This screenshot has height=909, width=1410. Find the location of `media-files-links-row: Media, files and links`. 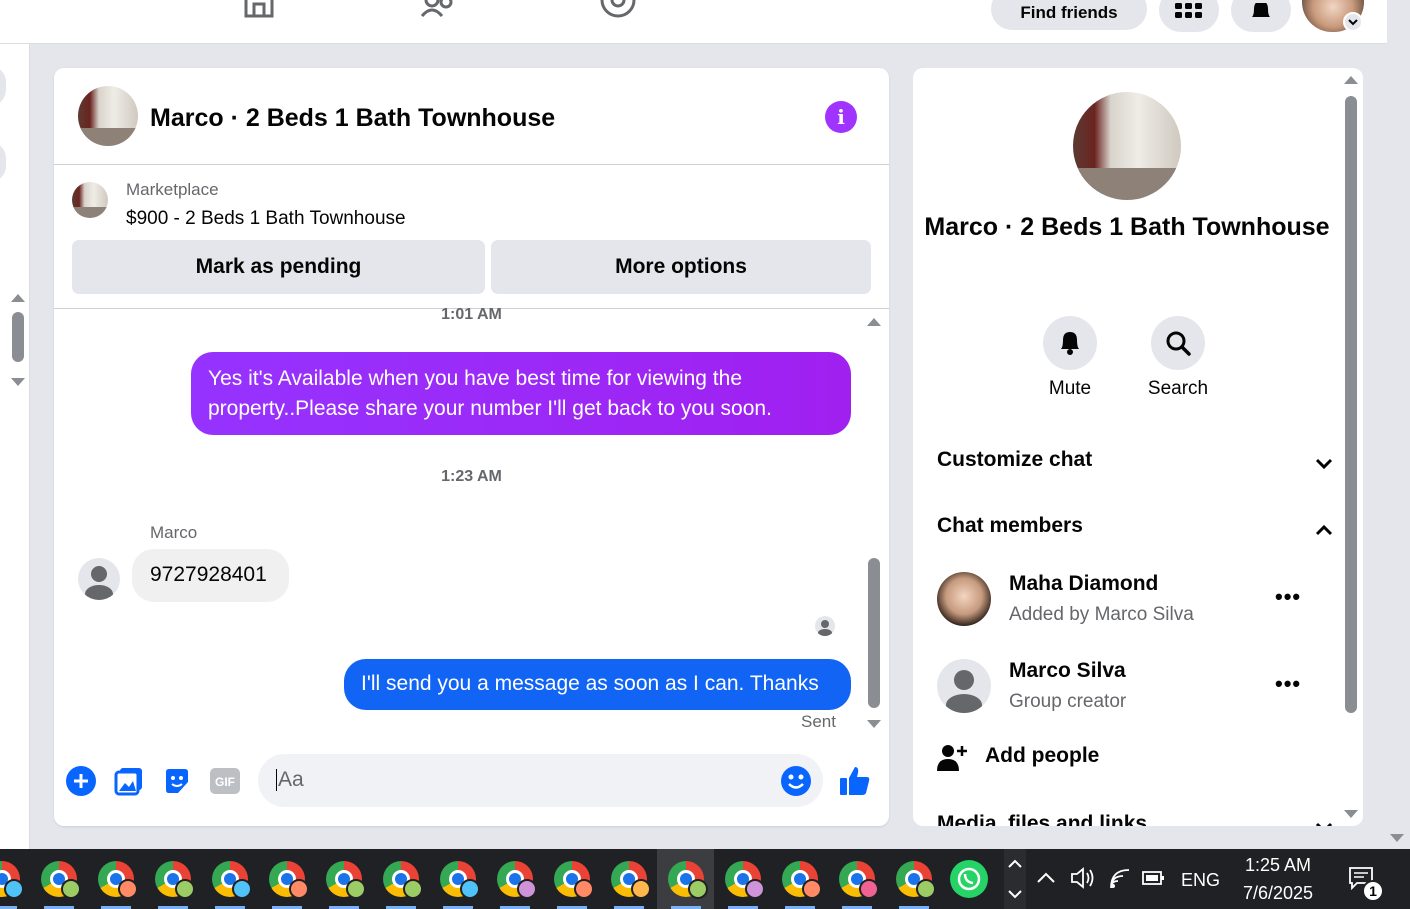

media-files-links-row: Media, files and links is located at coordinates (1135, 819).